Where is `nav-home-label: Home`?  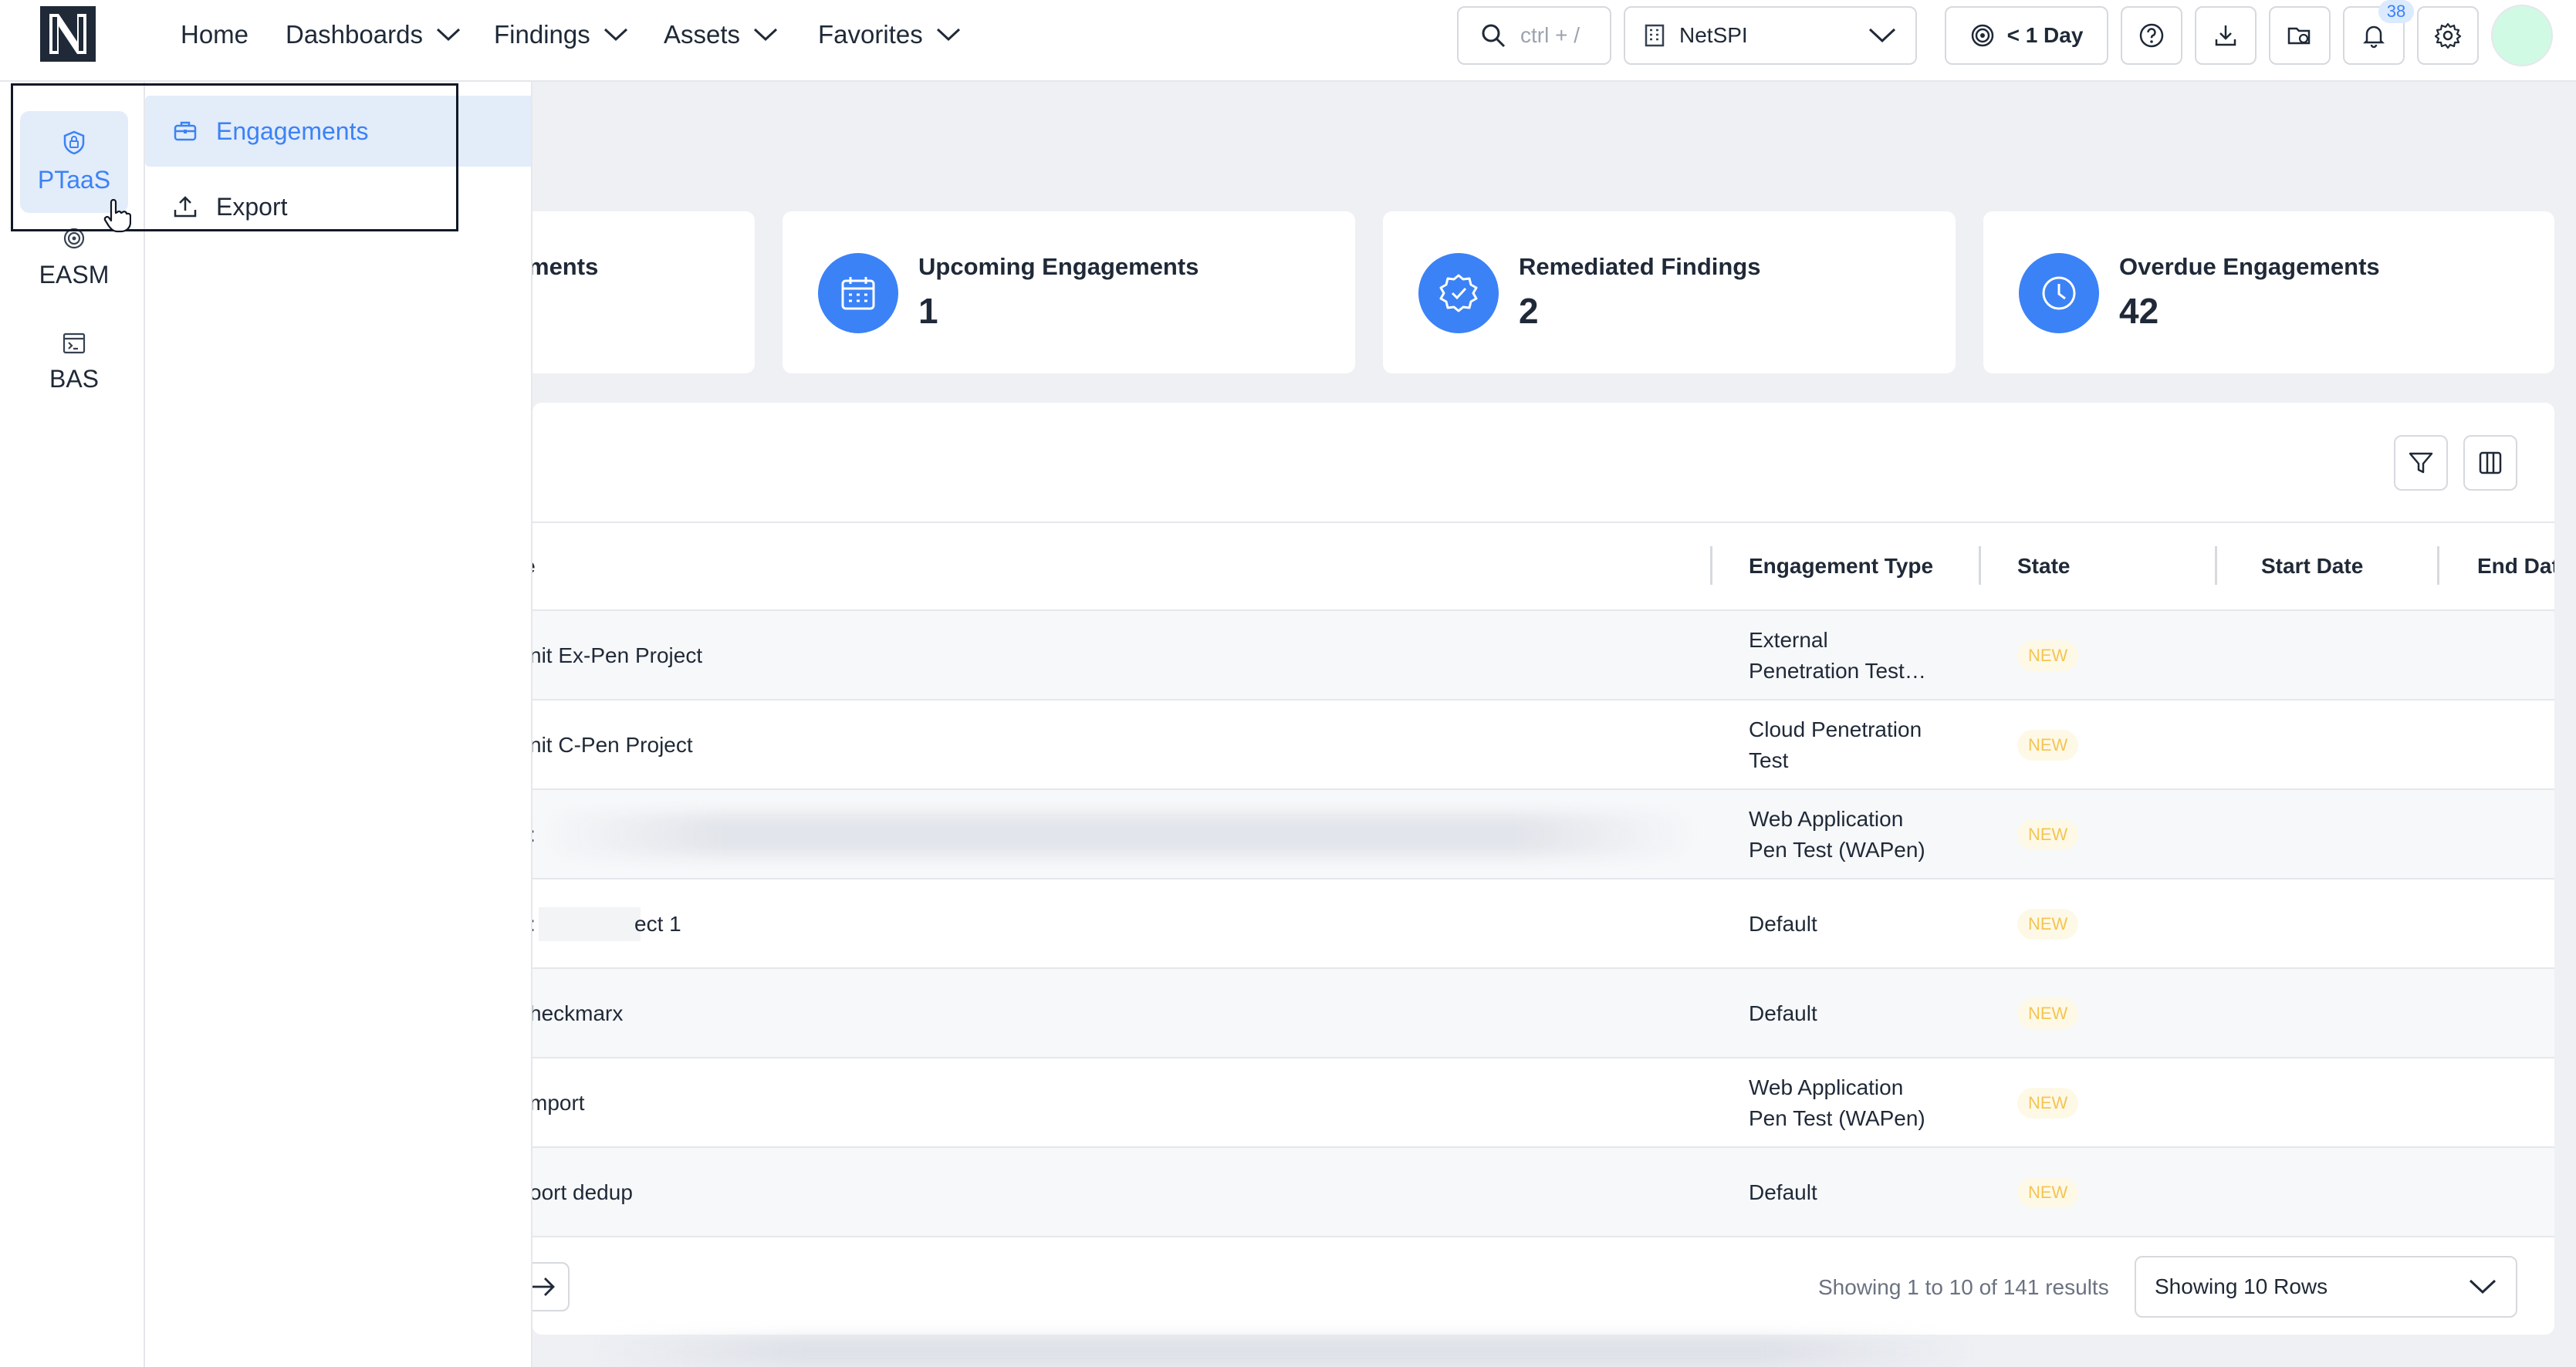
nav-home-label: Home is located at coordinates (215, 35).